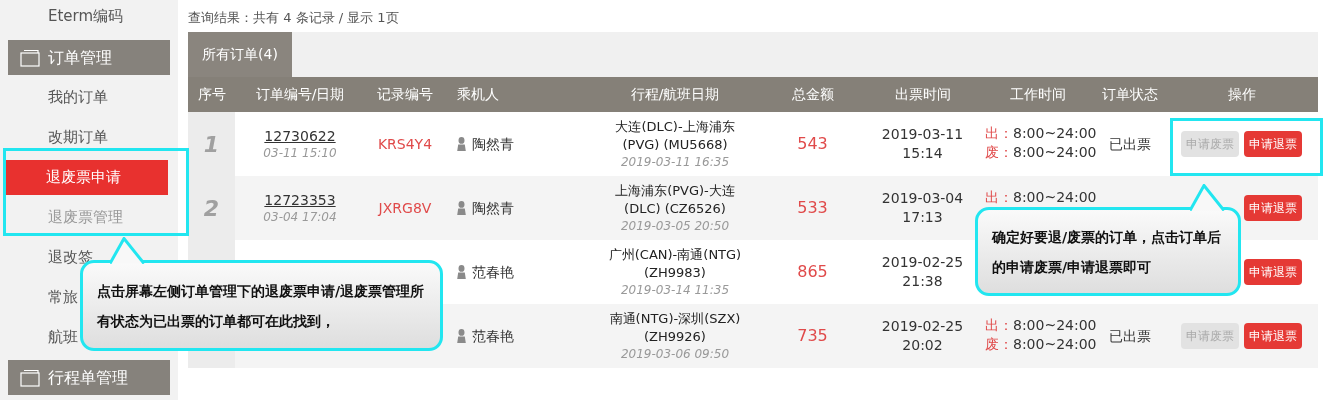 Image resolution: width=1327 pixels, height=400 pixels. What do you see at coordinates (211, 208) in the screenshot?
I see `row-number: 2` at bounding box center [211, 208].